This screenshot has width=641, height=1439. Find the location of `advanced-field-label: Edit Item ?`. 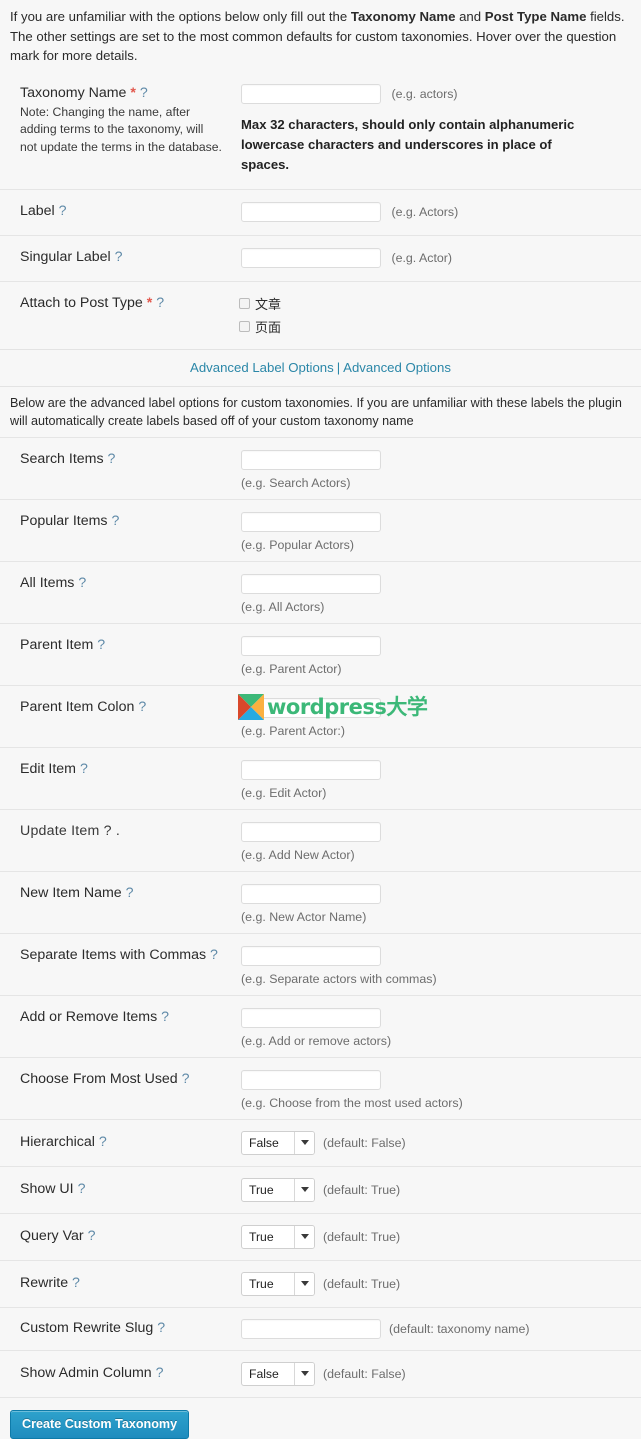

advanced-field-label: Edit Item ? is located at coordinates (121, 769).